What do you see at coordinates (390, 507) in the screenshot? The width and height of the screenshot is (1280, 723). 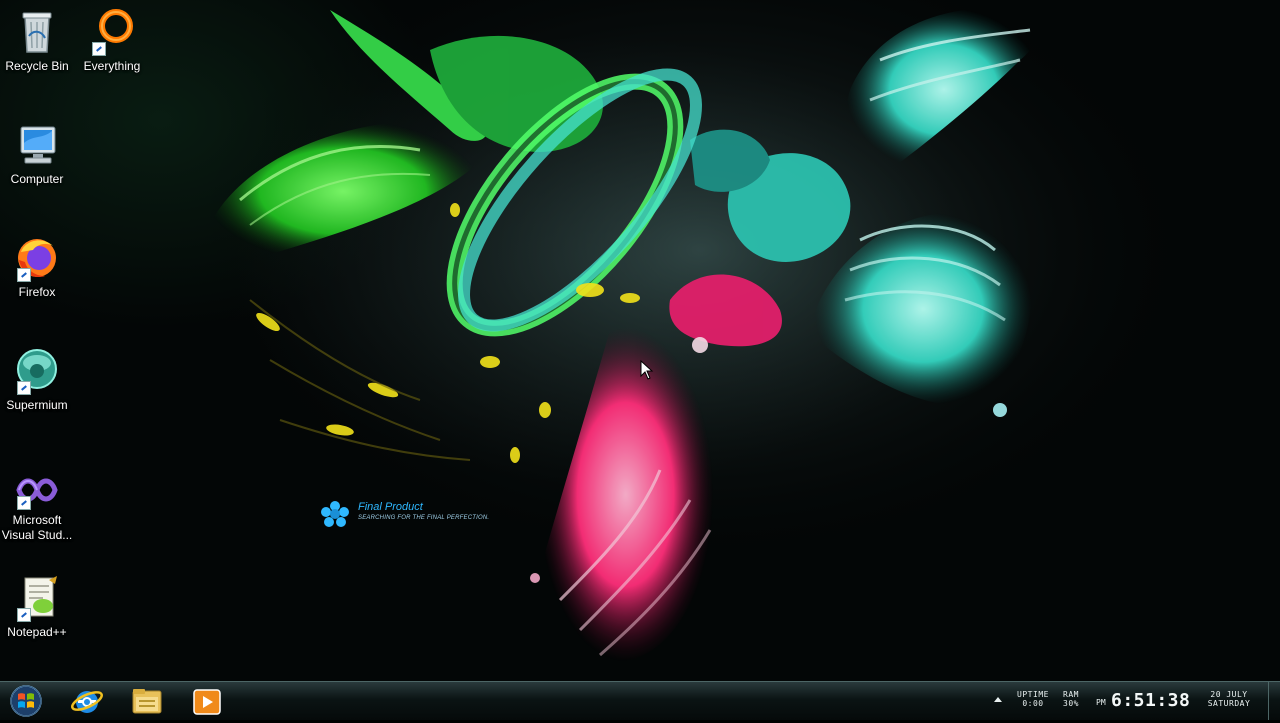 I see `brand-title: Final Product` at bounding box center [390, 507].